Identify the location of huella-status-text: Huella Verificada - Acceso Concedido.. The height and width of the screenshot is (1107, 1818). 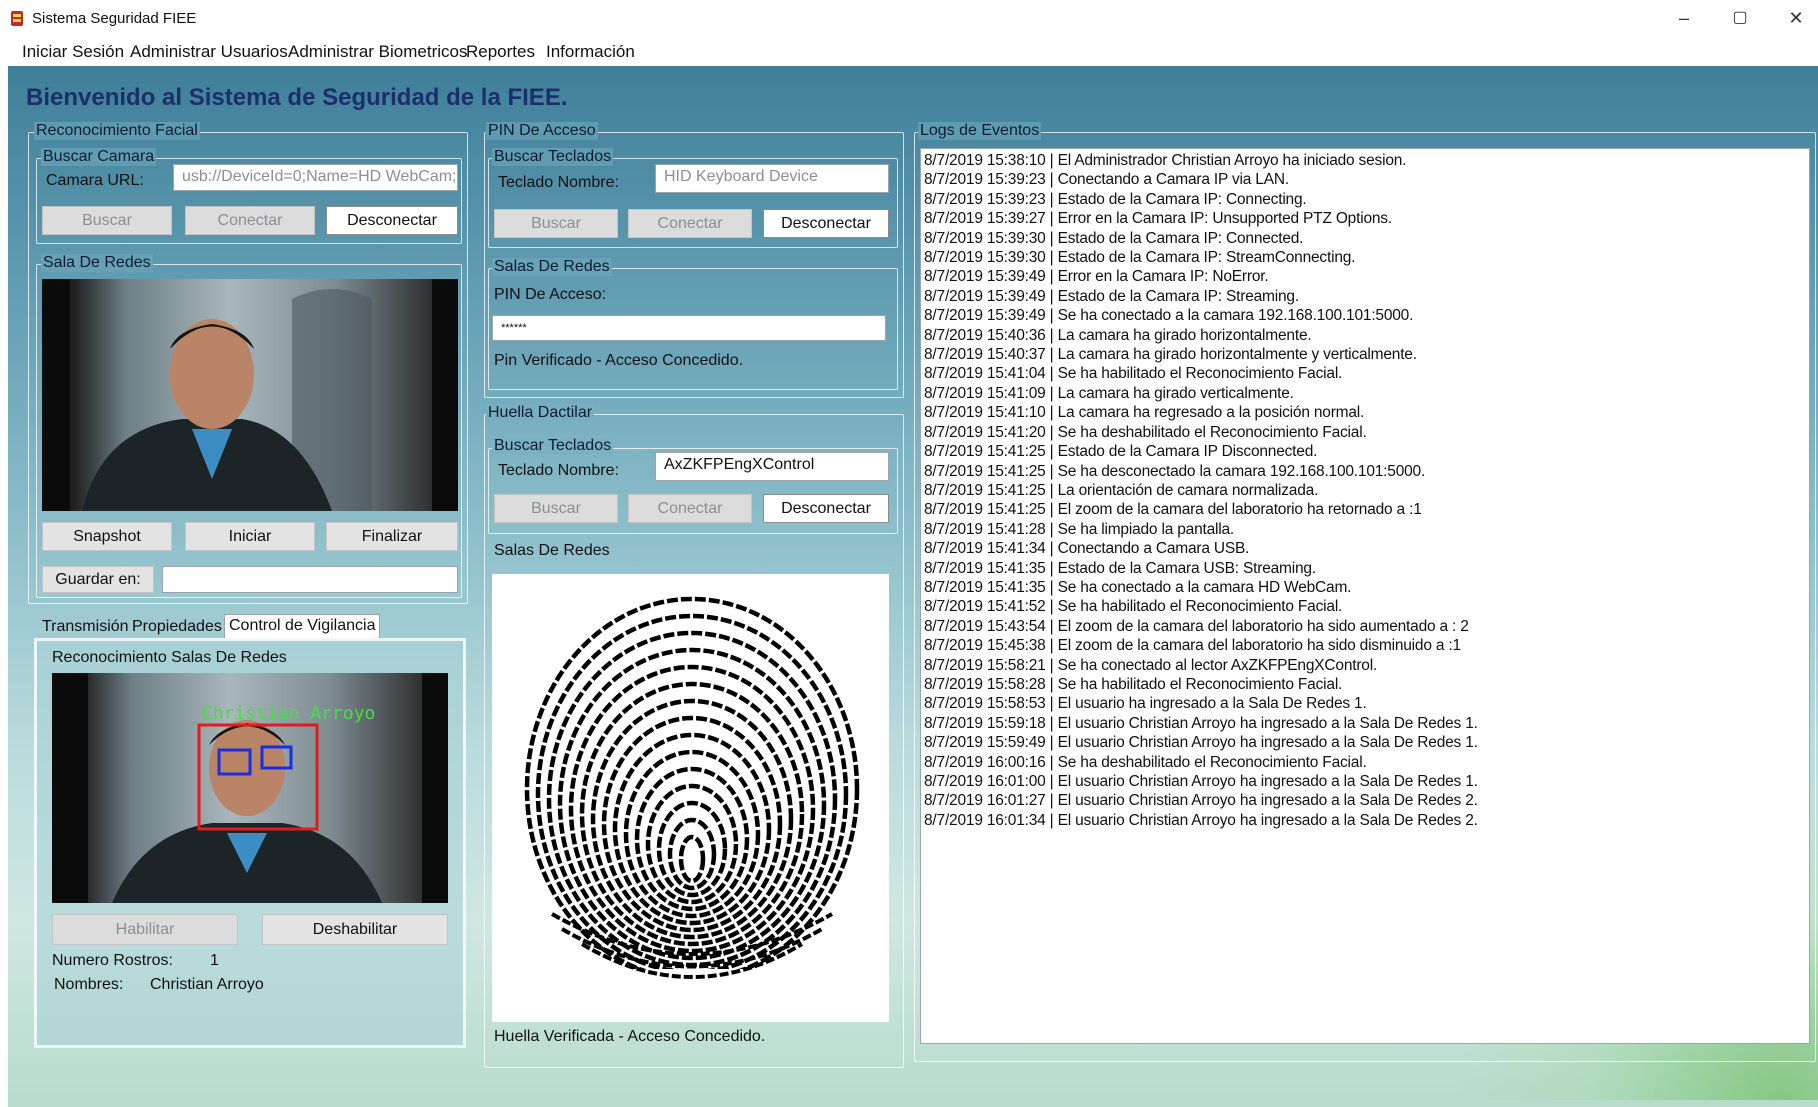
(630, 1036).